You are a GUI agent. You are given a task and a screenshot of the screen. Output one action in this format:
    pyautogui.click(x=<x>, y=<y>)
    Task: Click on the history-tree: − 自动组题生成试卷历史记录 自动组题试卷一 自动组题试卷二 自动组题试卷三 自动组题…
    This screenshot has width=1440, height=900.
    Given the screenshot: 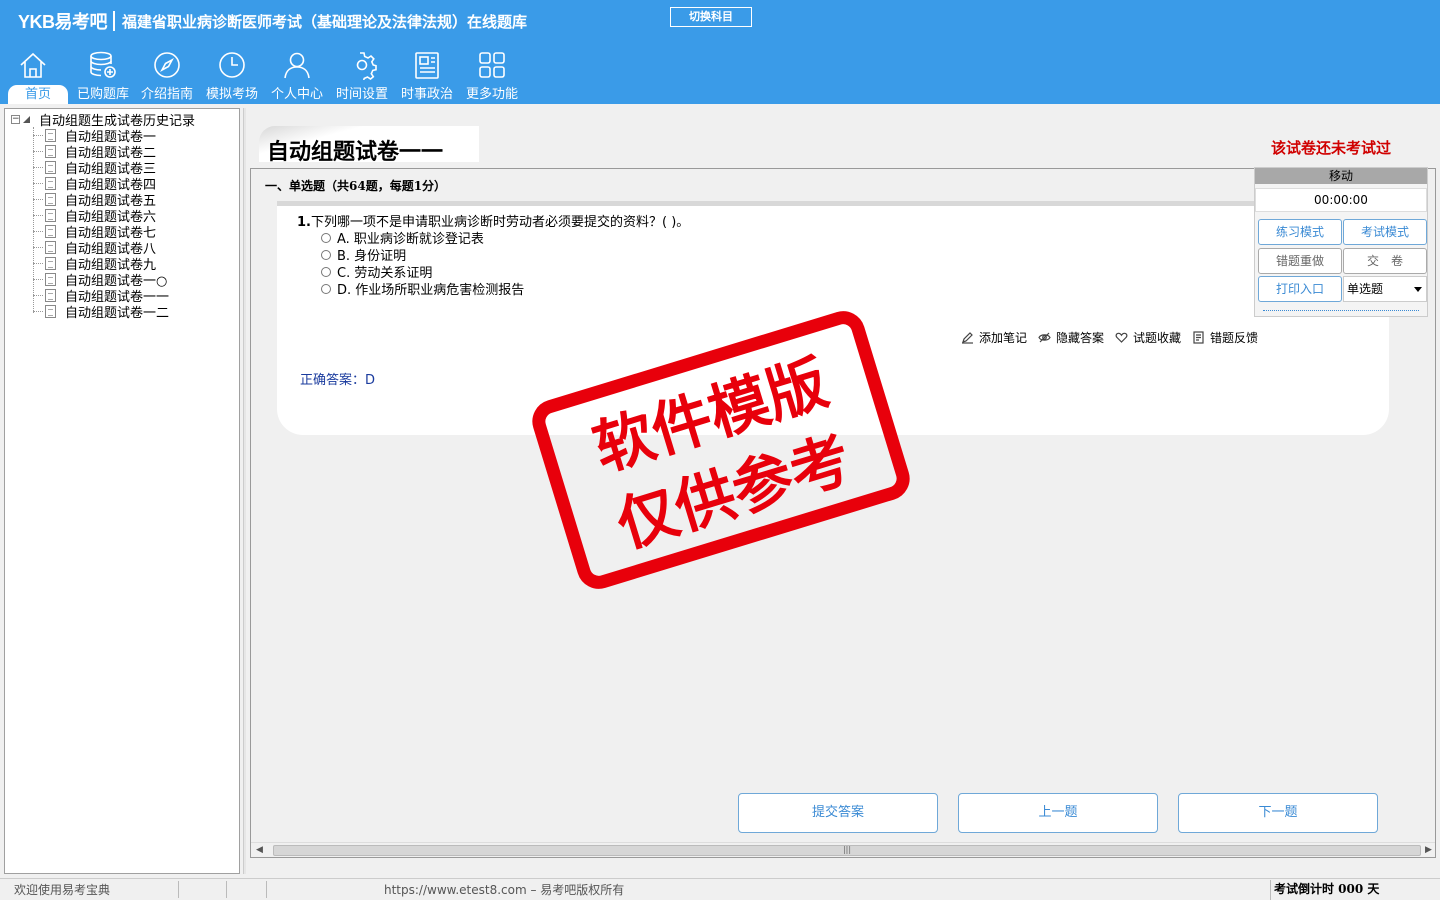 What is the action you would take?
    pyautogui.click(x=122, y=491)
    